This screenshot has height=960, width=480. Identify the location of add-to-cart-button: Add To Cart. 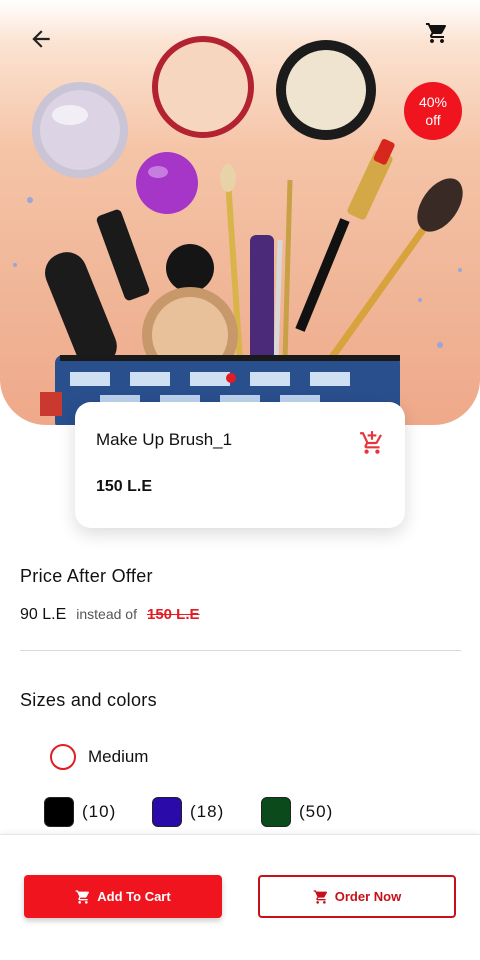
(123, 896).